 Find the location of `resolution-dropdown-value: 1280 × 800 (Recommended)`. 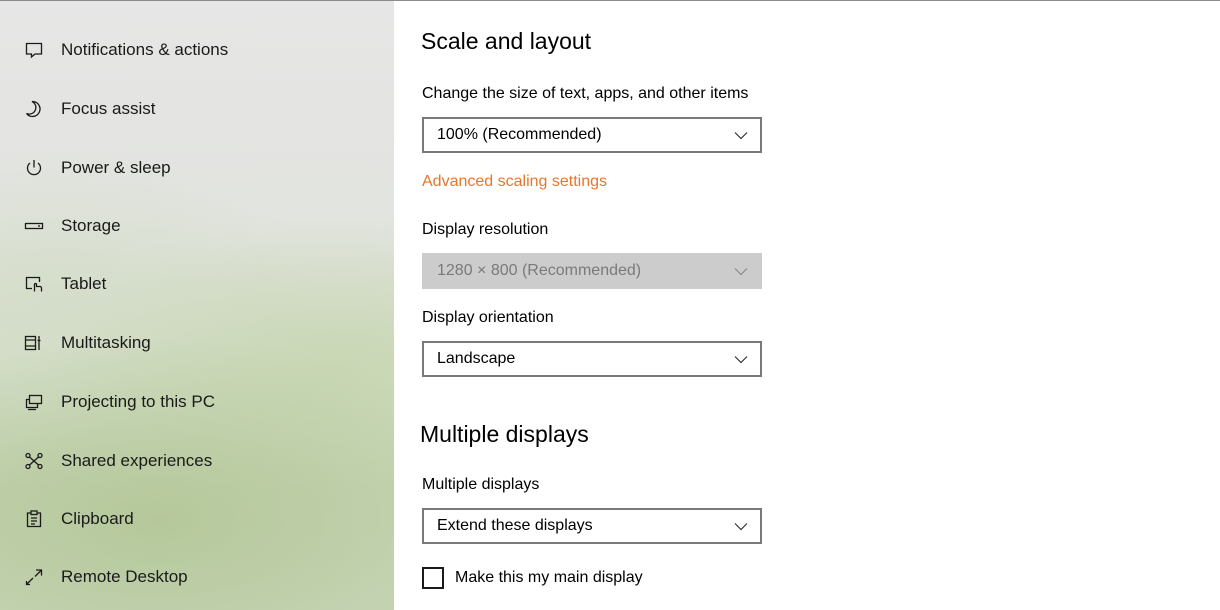

resolution-dropdown-value: 1280 × 800 (Recommended) is located at coordinates (539, 270).